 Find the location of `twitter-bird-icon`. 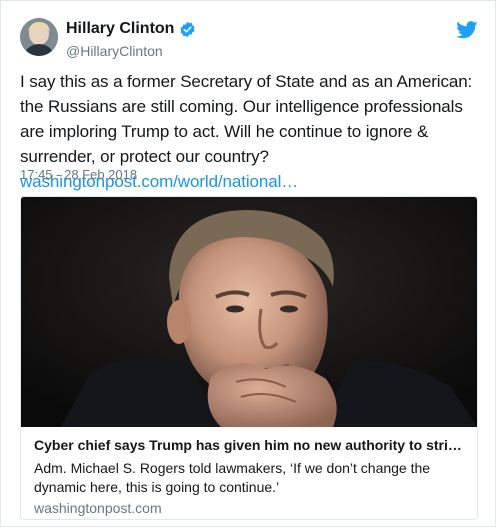

twitter-bird-icon is located at coordinates (467, 30).